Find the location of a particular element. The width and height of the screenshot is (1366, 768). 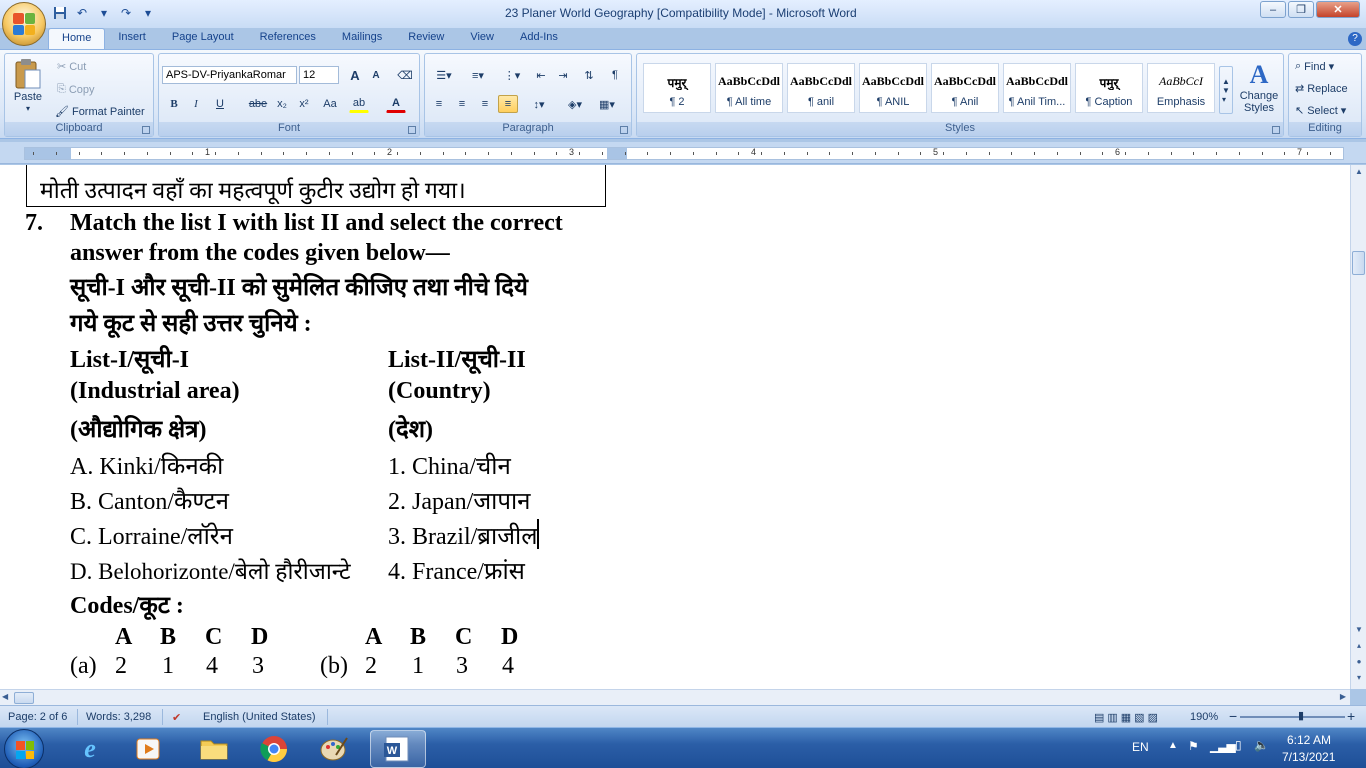

show-hidden-icons-icon: ▲ is located at coordinates (1173, 745).